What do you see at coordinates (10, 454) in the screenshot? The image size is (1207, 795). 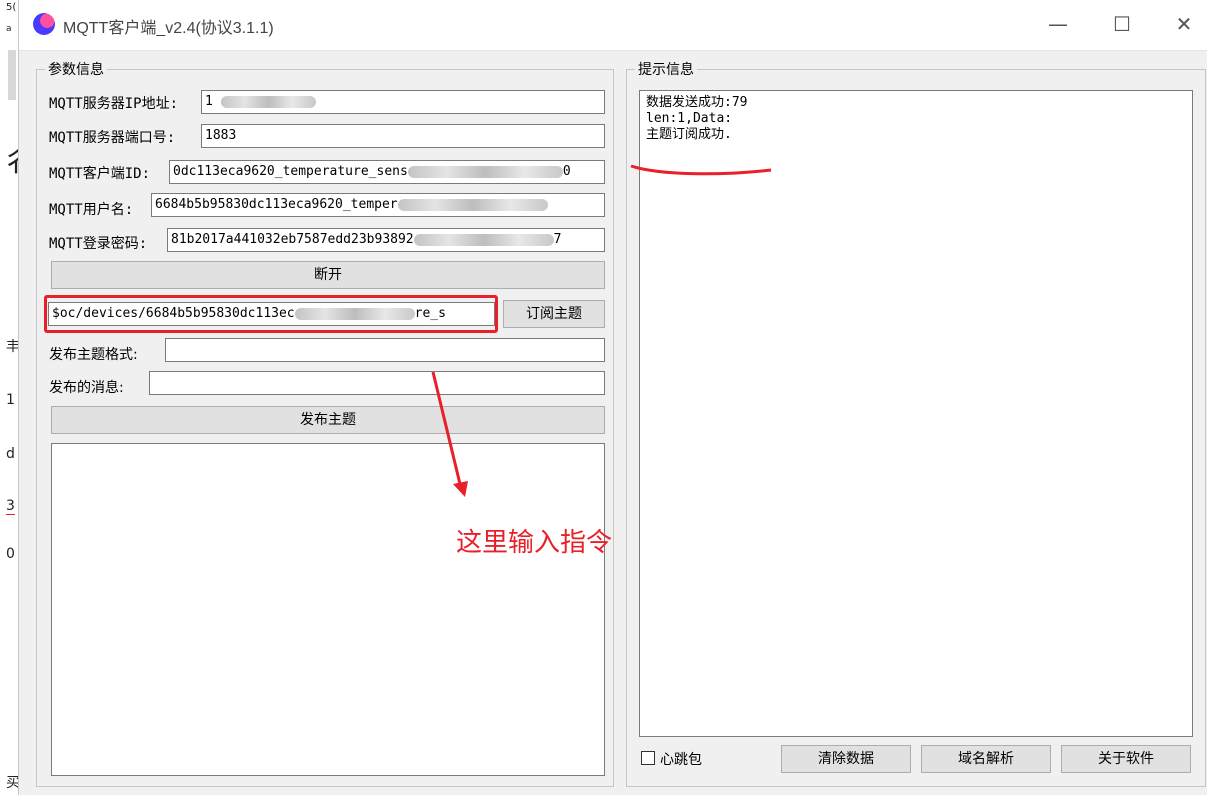 I see `bg-fragment: d` at bounding box center [10, 454].